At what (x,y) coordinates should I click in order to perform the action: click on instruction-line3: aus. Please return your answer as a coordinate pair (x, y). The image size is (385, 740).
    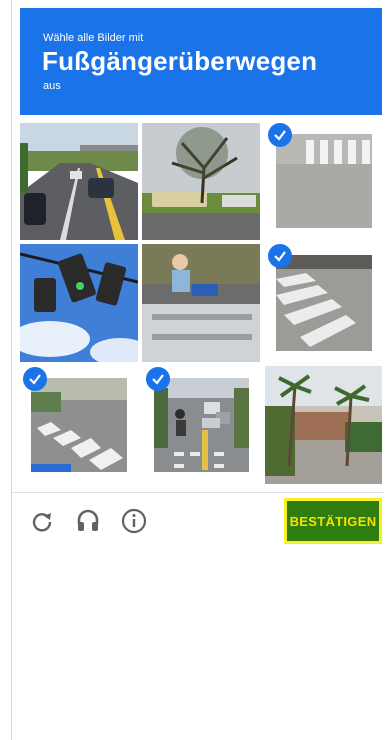
    Looking at the image, I should click on (52, 86).